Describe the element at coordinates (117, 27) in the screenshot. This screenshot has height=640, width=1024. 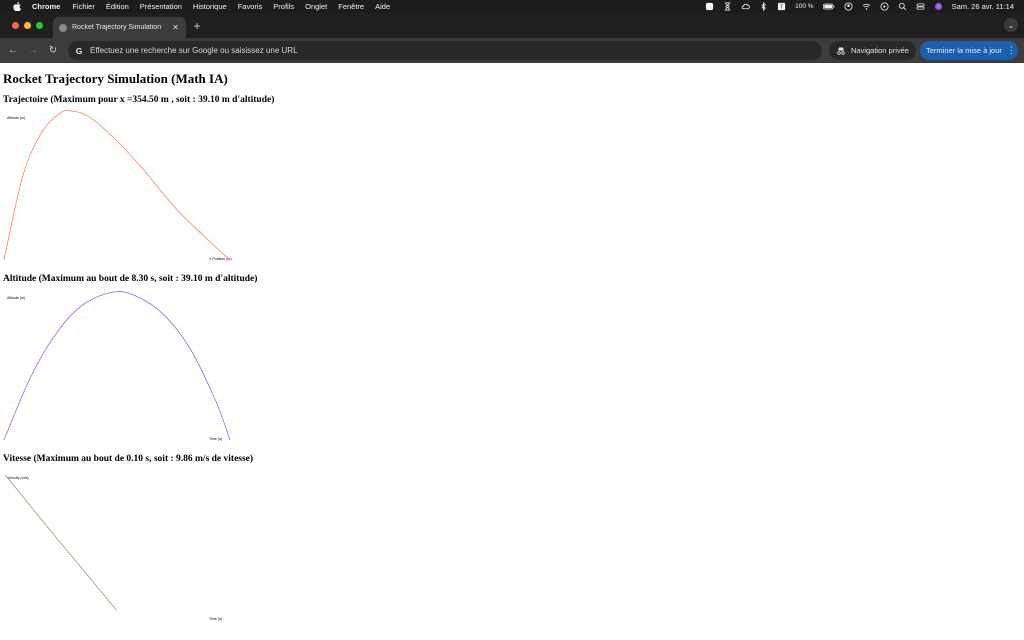
I see `tab-title: Rocket Trajectory Simulation` at that location.